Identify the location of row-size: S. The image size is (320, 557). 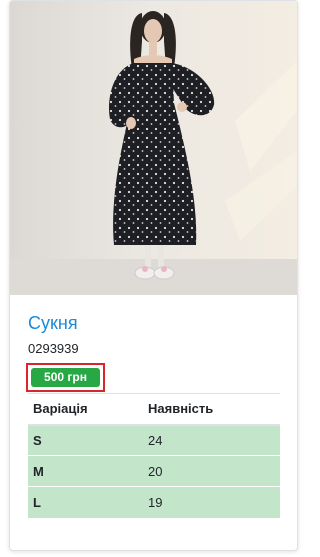
(85, 440).